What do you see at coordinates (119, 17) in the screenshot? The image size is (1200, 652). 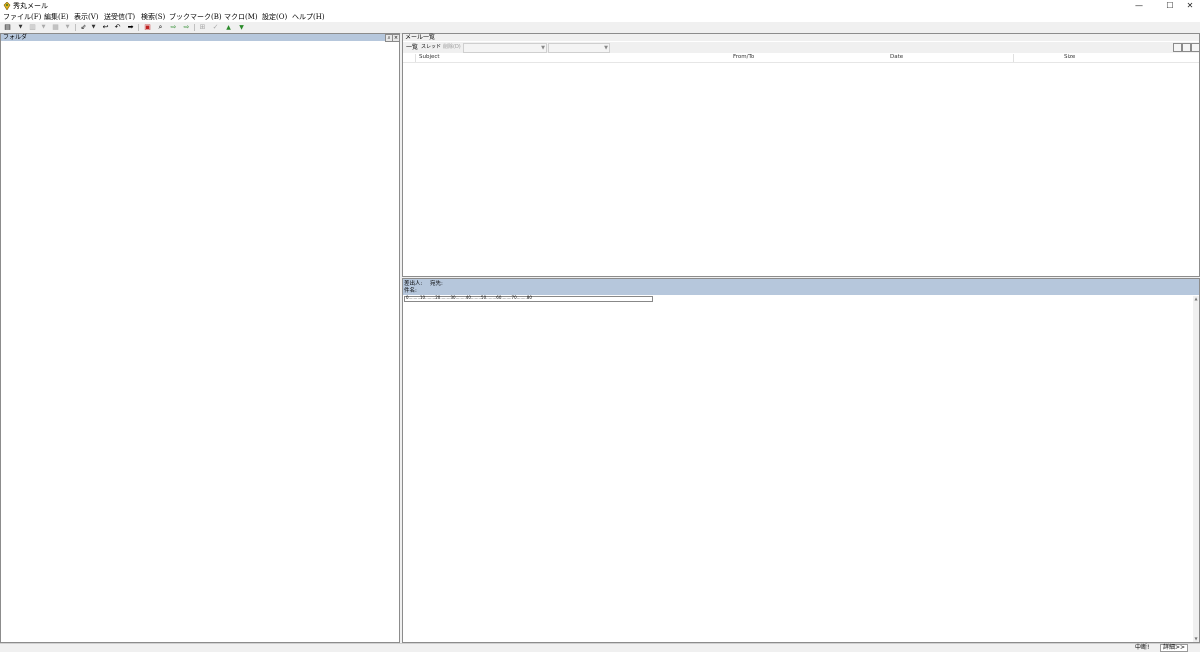 I see `menu-sendrecv: 送受信(T)` at bounding box center [119, 17].